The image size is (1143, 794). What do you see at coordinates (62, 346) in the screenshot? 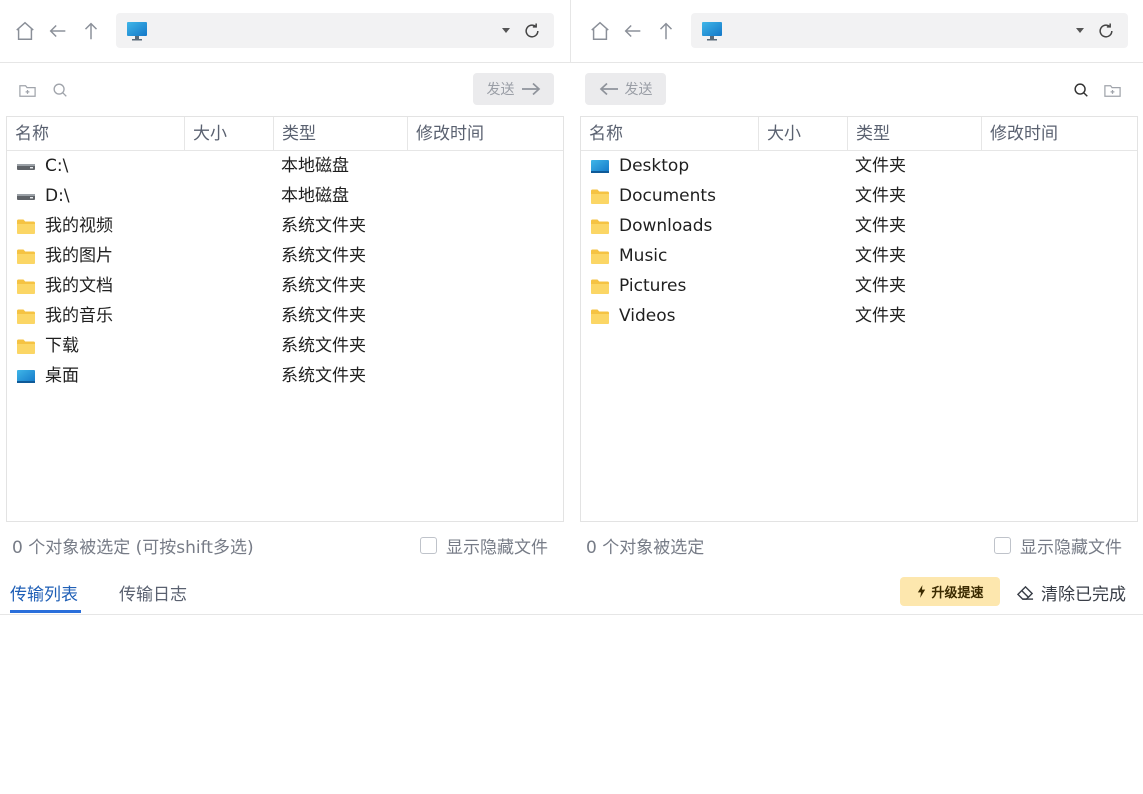
I see `file-name: 下载` at bounding box center [62, 346].